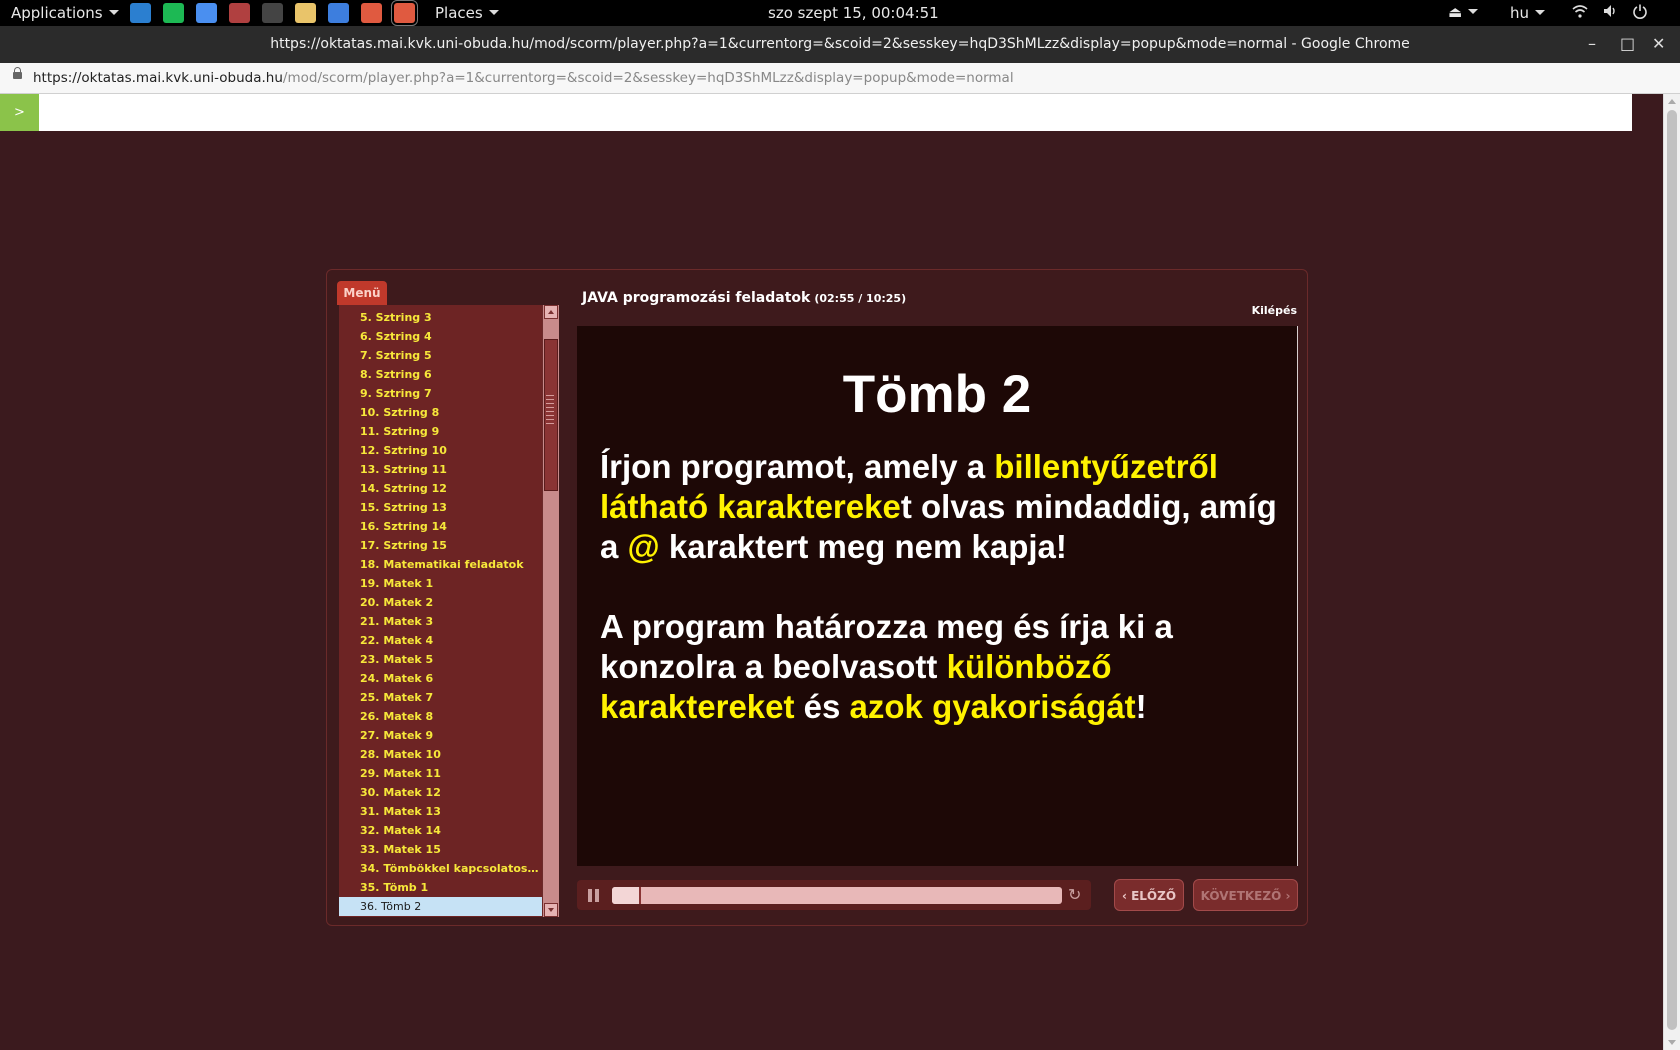  Describe the element at coordinates (440, 507) in the screenshot. I see `menu-item: 15. Sztring 13` at that location.